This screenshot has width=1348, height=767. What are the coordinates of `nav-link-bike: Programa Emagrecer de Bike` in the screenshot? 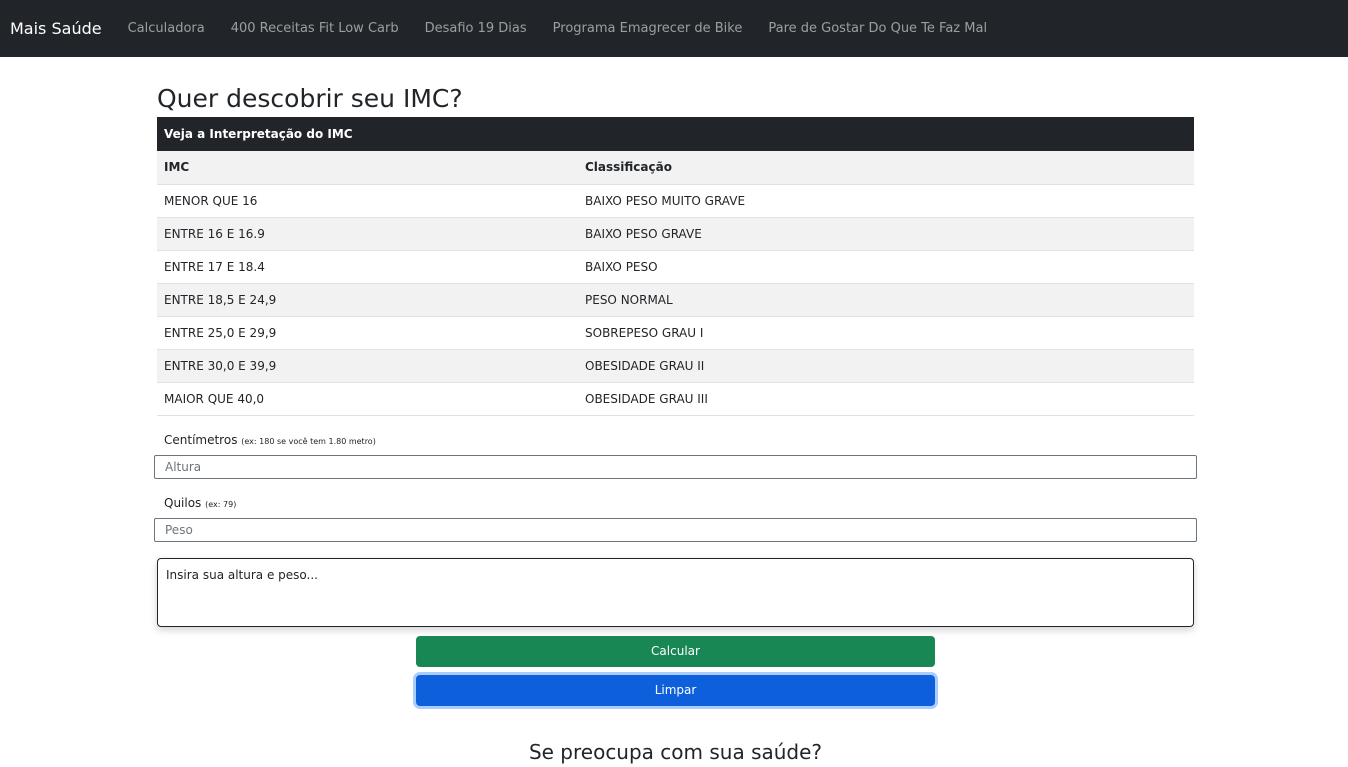 It's located at (648, 28).